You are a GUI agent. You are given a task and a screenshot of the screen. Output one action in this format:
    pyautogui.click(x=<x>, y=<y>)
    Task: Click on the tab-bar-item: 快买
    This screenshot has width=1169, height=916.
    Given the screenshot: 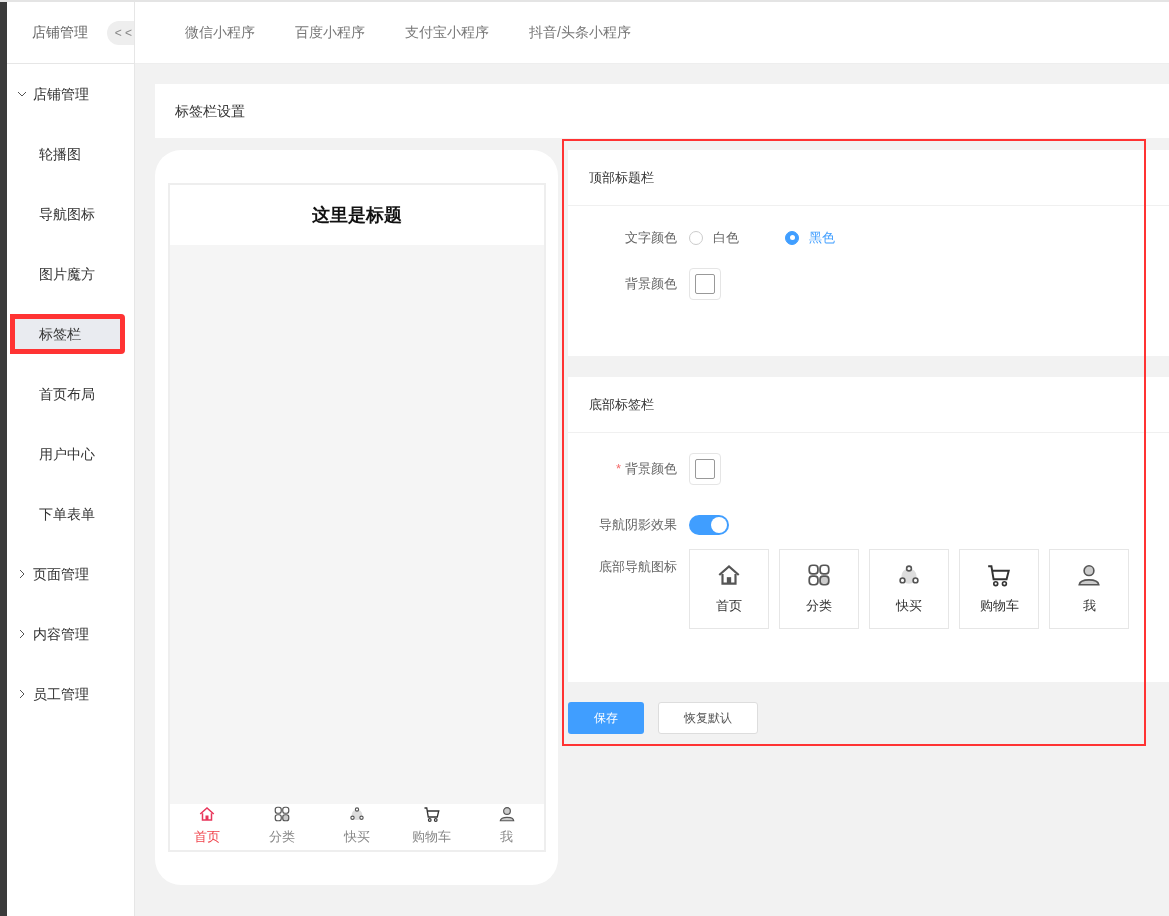 What is the action you would take?
    pyautogui.click(x=357, y=827)
    